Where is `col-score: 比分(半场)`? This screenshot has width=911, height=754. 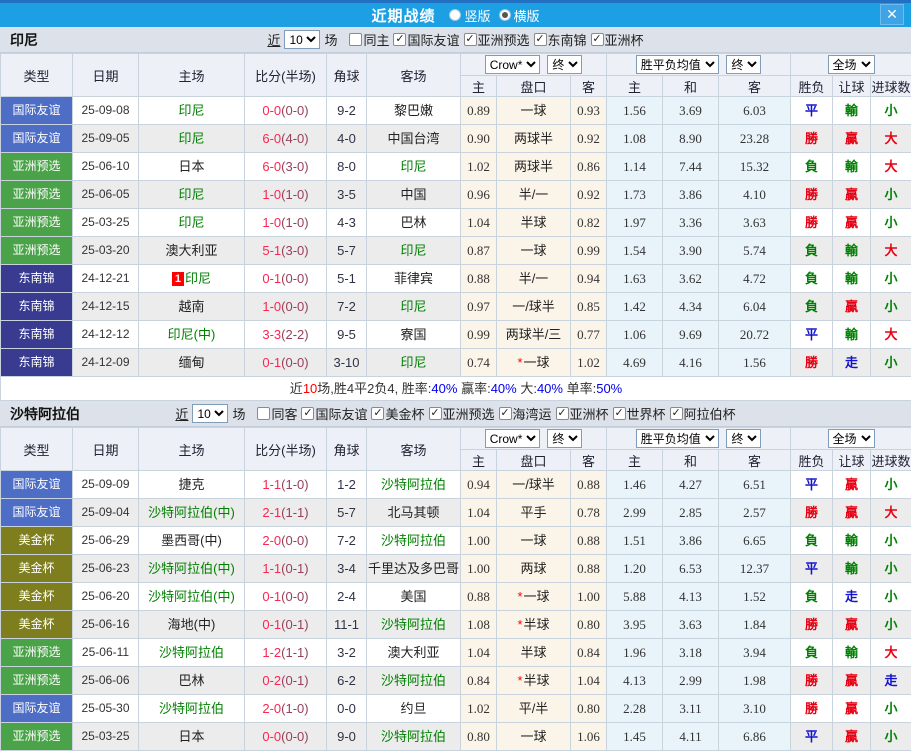
col-score: 比分(半场) is located at coordinates (285, 449).